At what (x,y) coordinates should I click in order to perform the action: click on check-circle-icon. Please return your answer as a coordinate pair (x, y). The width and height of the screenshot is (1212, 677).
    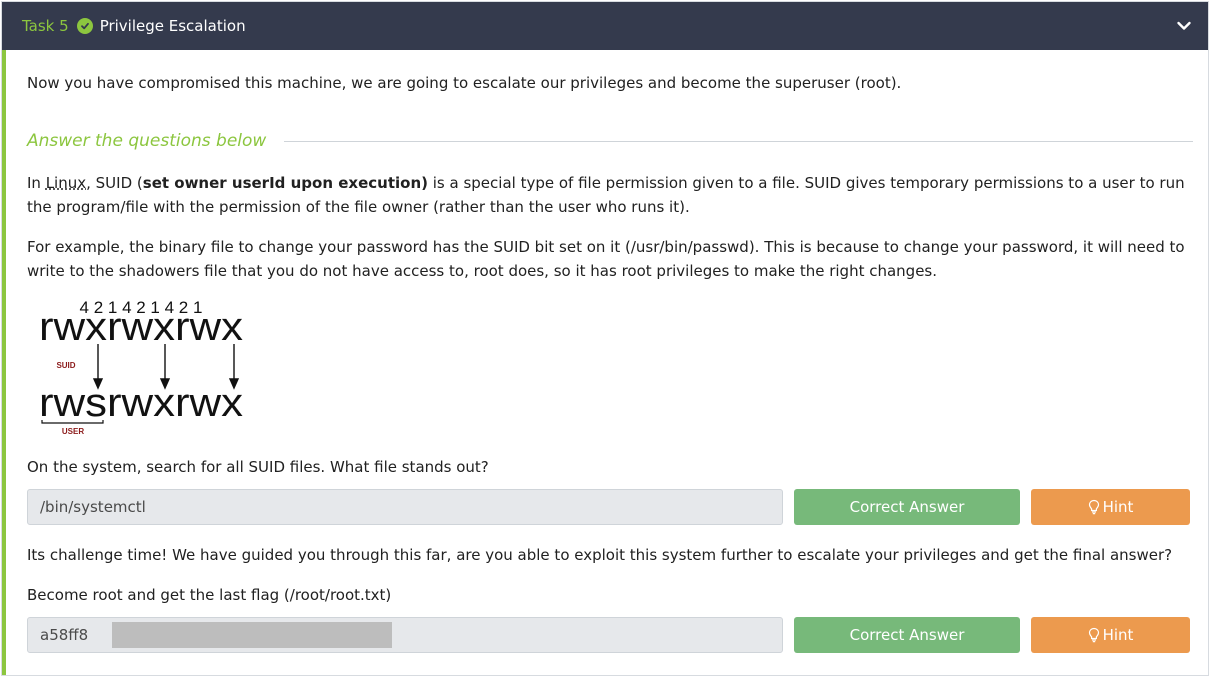
    Looking at the image, I should click on (84, 26).